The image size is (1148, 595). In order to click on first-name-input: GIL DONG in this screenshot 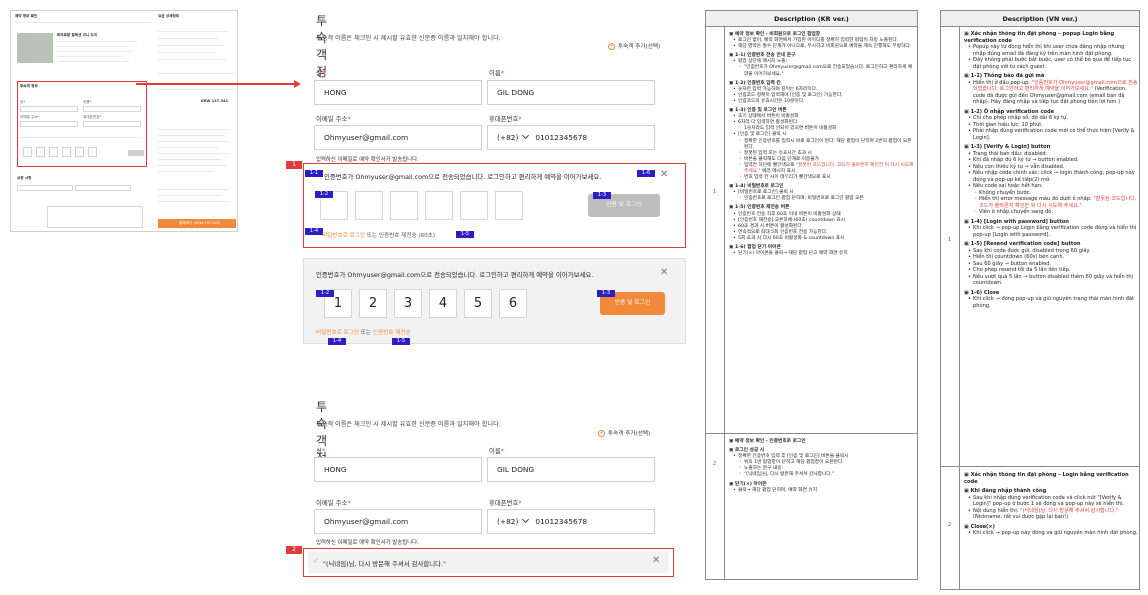, I will do `click(571, 92)`.